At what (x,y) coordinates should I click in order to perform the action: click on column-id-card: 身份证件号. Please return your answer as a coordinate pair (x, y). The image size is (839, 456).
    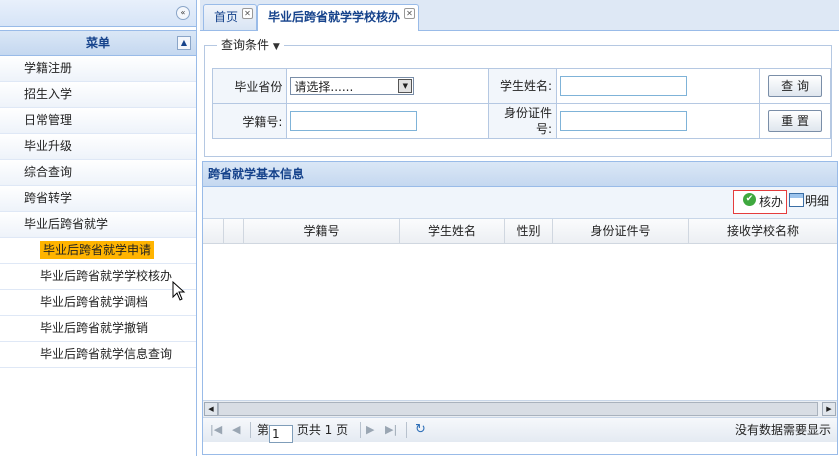
    Looking at the image, I should click on (621, 231).